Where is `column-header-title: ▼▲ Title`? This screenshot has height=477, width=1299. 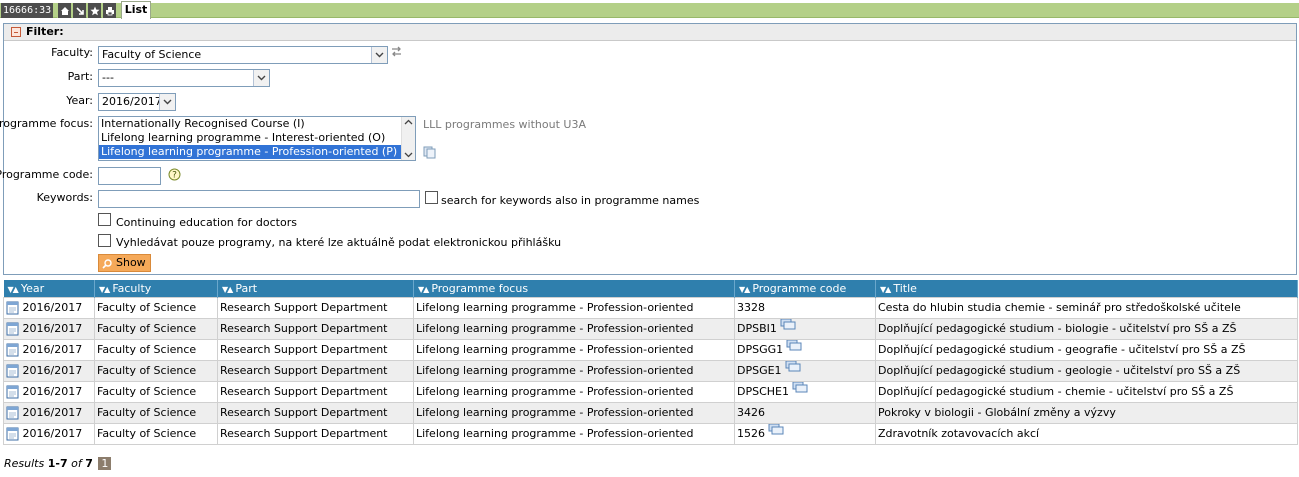 column-header-title: ▼▲ Title is located at coordinates (1086, 288).